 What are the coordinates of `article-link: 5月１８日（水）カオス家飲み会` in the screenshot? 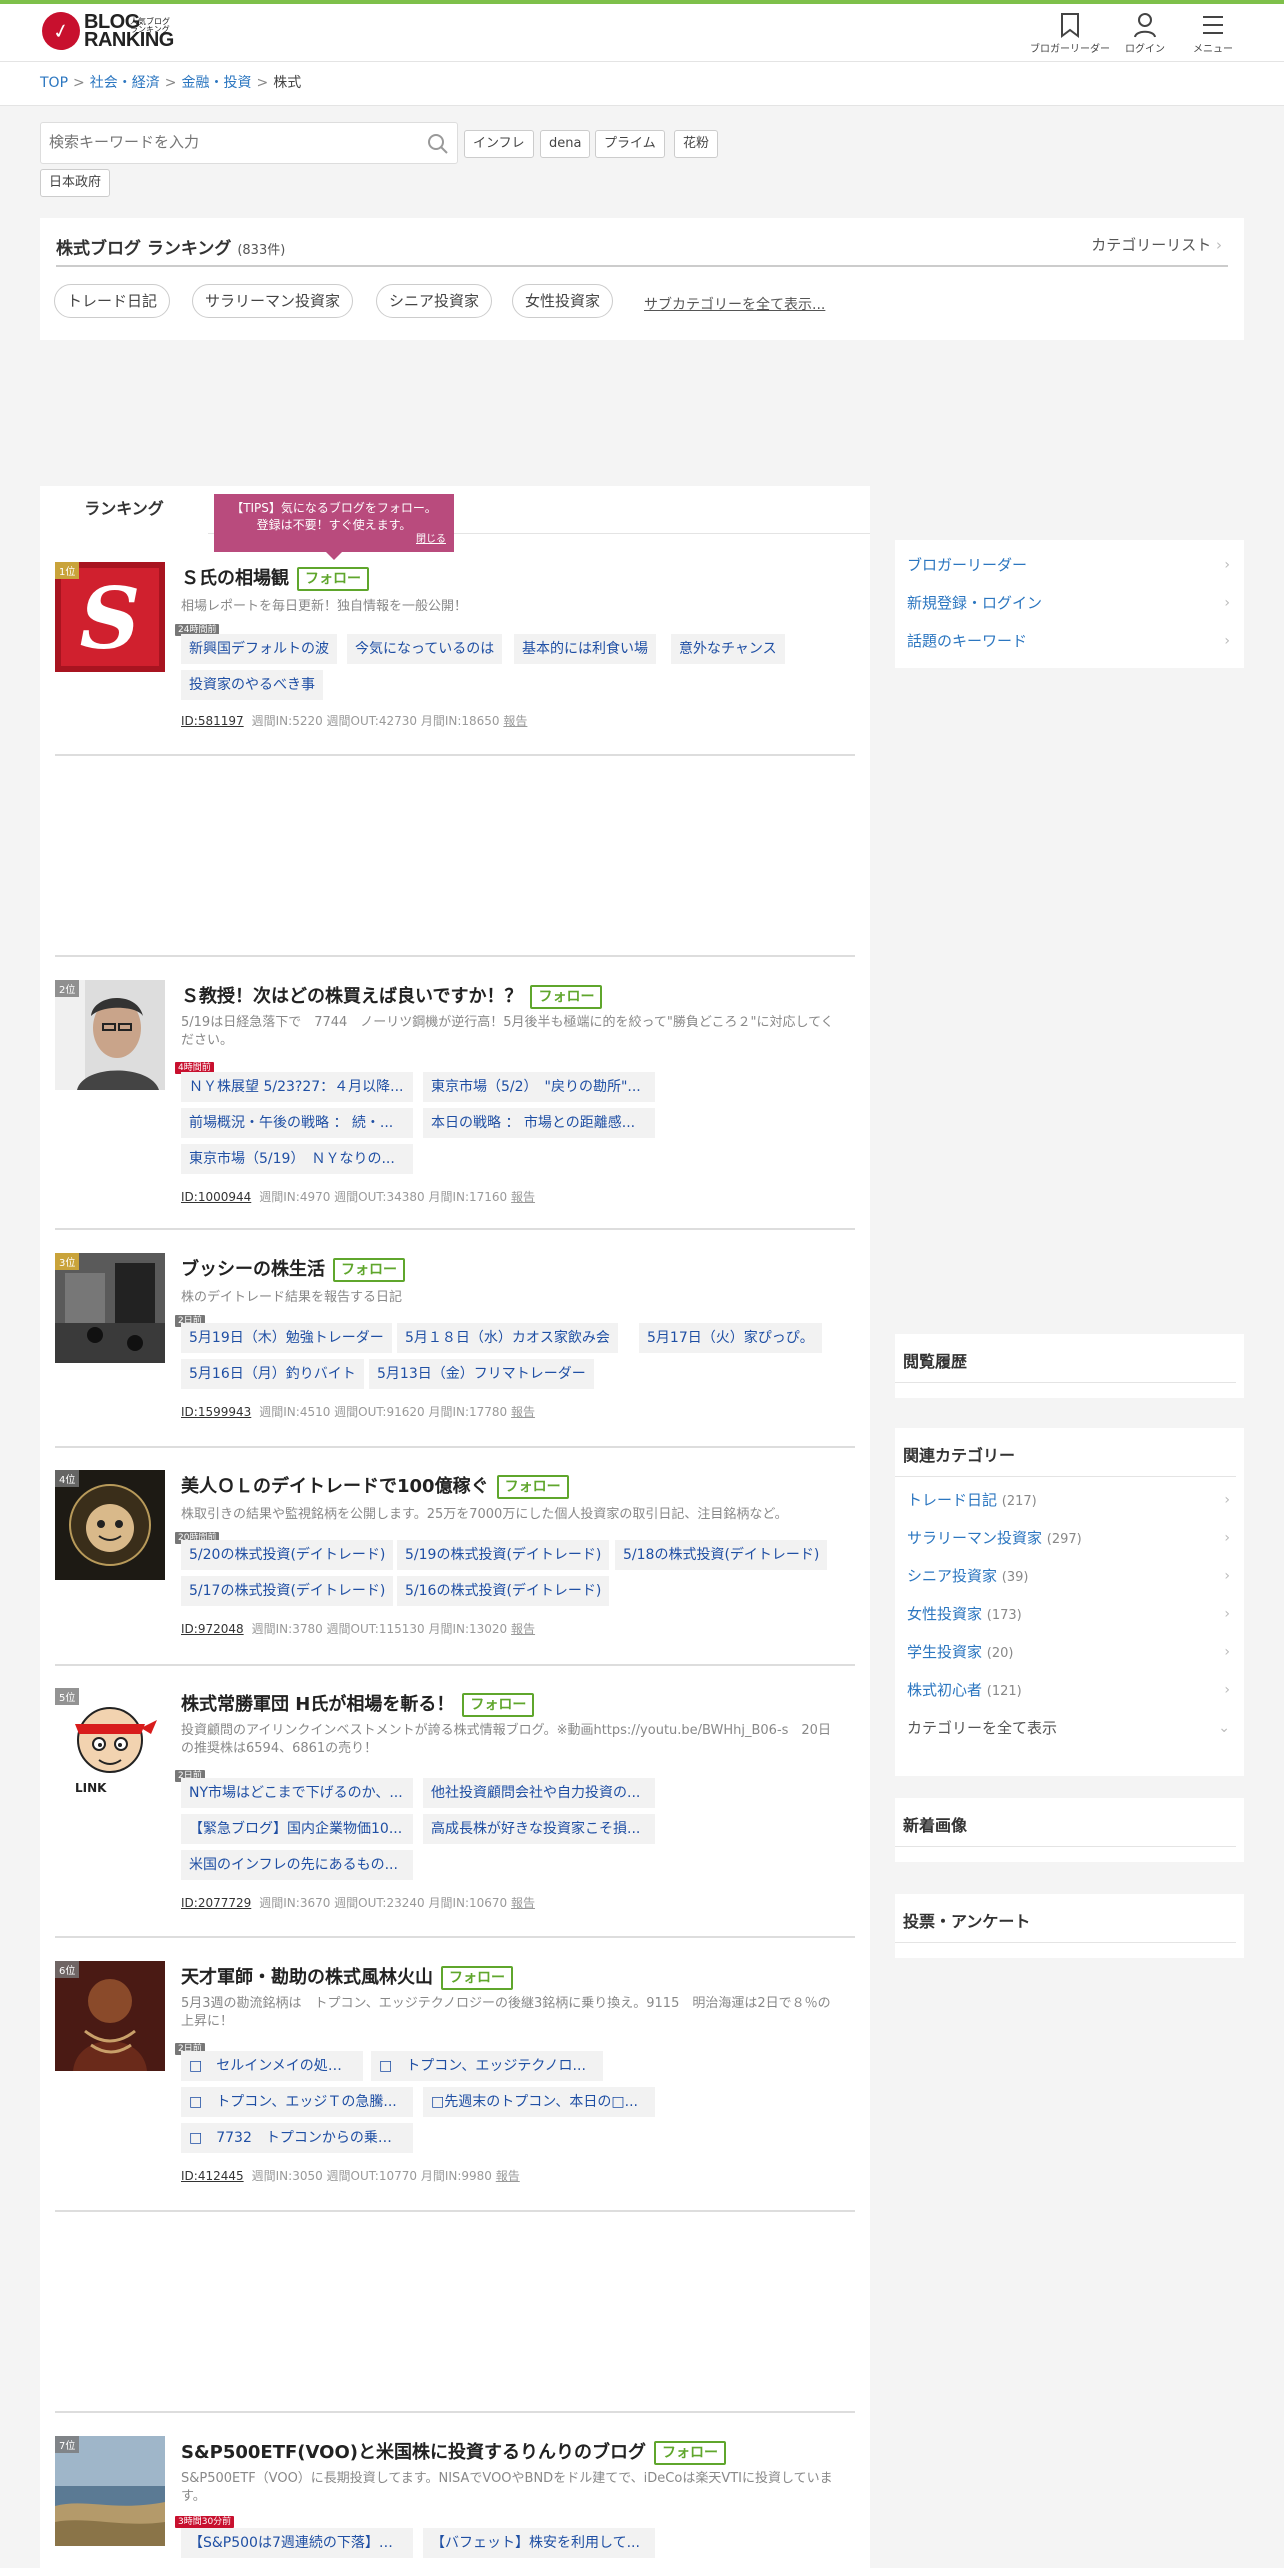 It's located at (507, 1338).